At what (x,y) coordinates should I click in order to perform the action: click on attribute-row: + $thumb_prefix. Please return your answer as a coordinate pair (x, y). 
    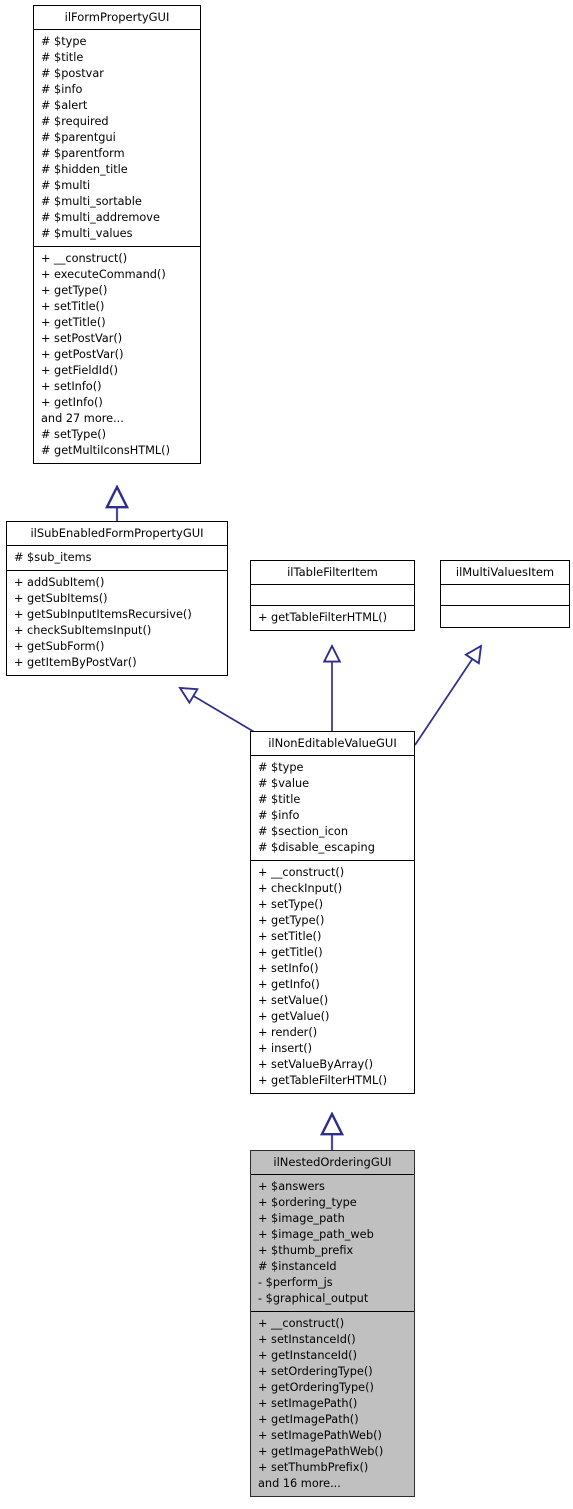
    Looking at the image, I should click on (306, 1250).